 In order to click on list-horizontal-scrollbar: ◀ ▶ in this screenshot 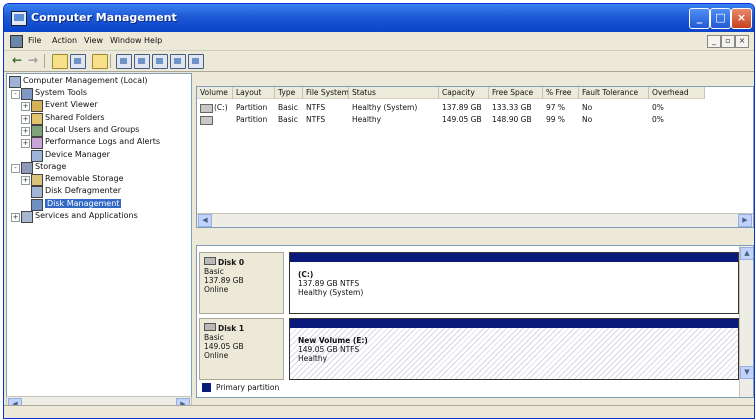, I will do `click(475, 220)`.